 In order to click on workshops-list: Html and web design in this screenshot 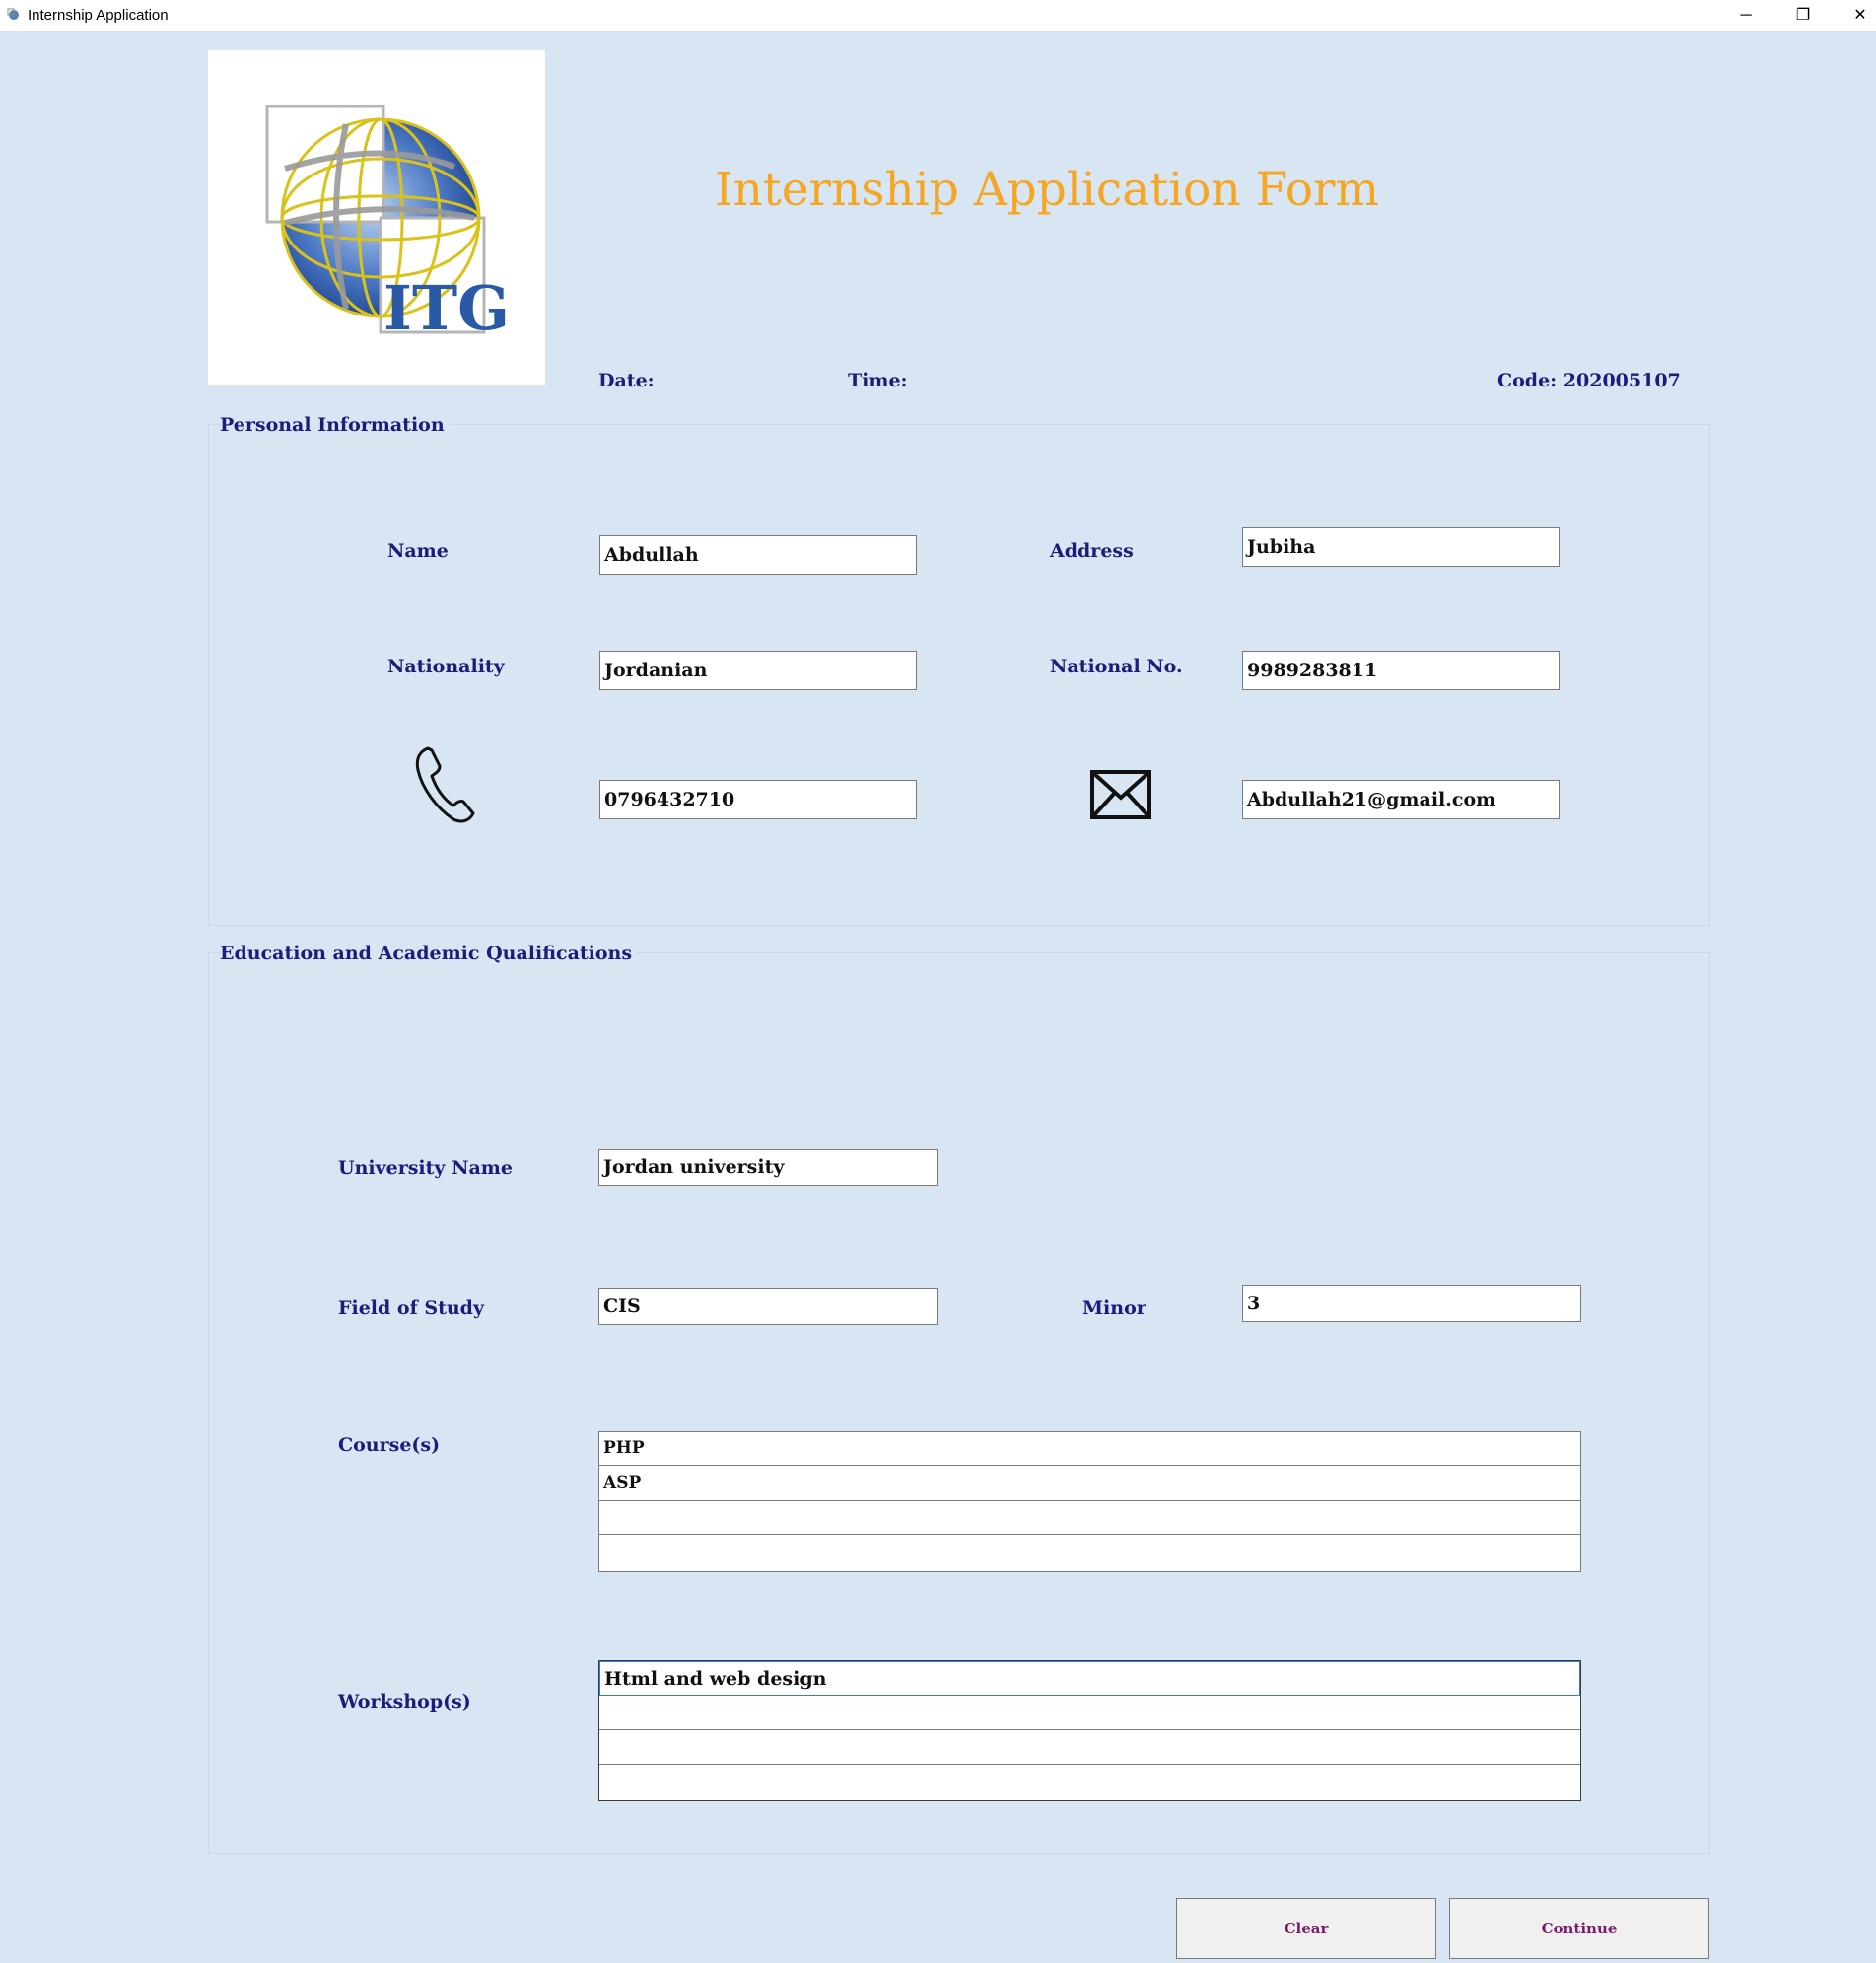, I will do `click(1089, 1730)`.